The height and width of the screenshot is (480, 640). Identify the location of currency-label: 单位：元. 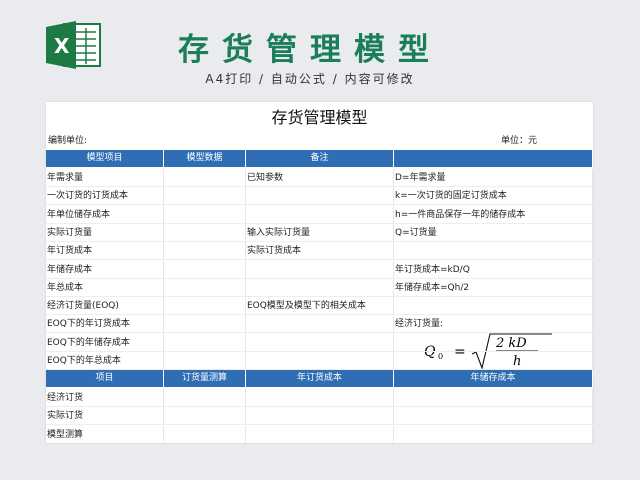
(519, 141).